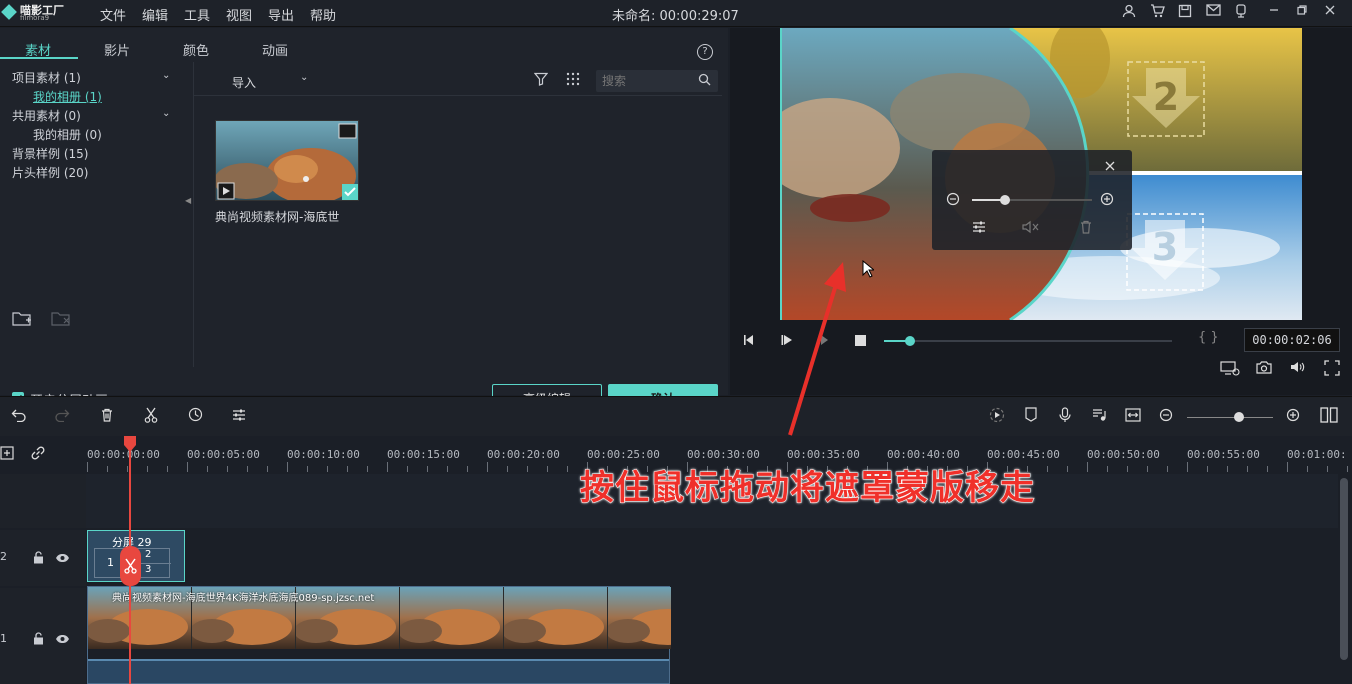 The width and height of the screenshot is (1352, 684). Describe the element at coordinates (1264, 368) in the screenshot. I see `snapshot-icon` at that location.